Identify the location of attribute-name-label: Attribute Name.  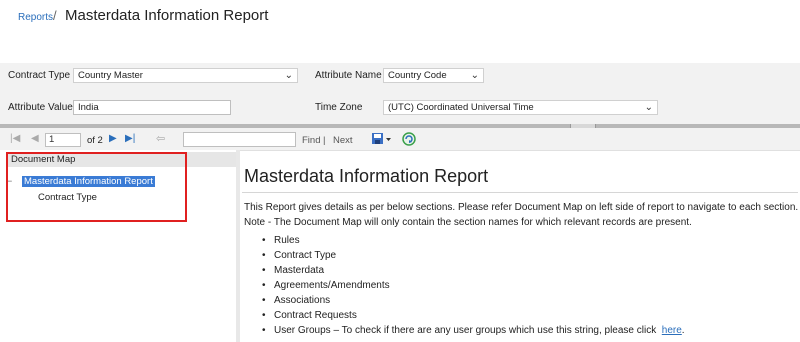
(348, 75).